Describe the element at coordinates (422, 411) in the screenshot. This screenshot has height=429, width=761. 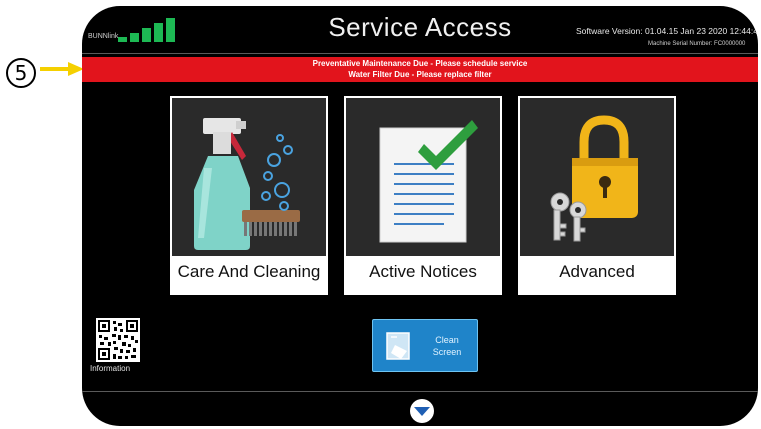
I see `chevron-down-icon` at that location.